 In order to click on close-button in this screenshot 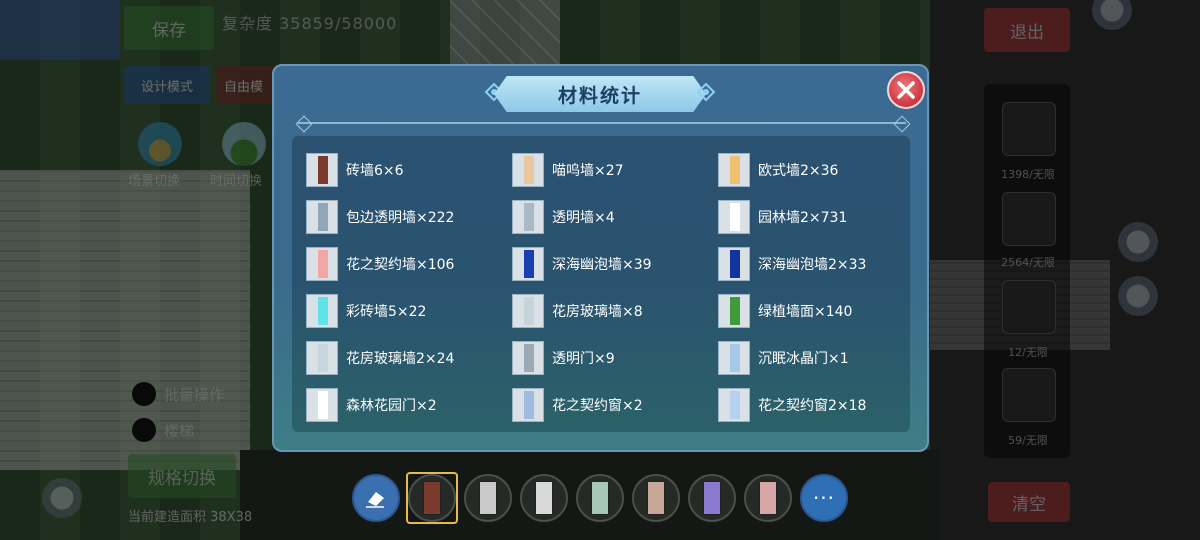, I will do `click(906, 90)`.